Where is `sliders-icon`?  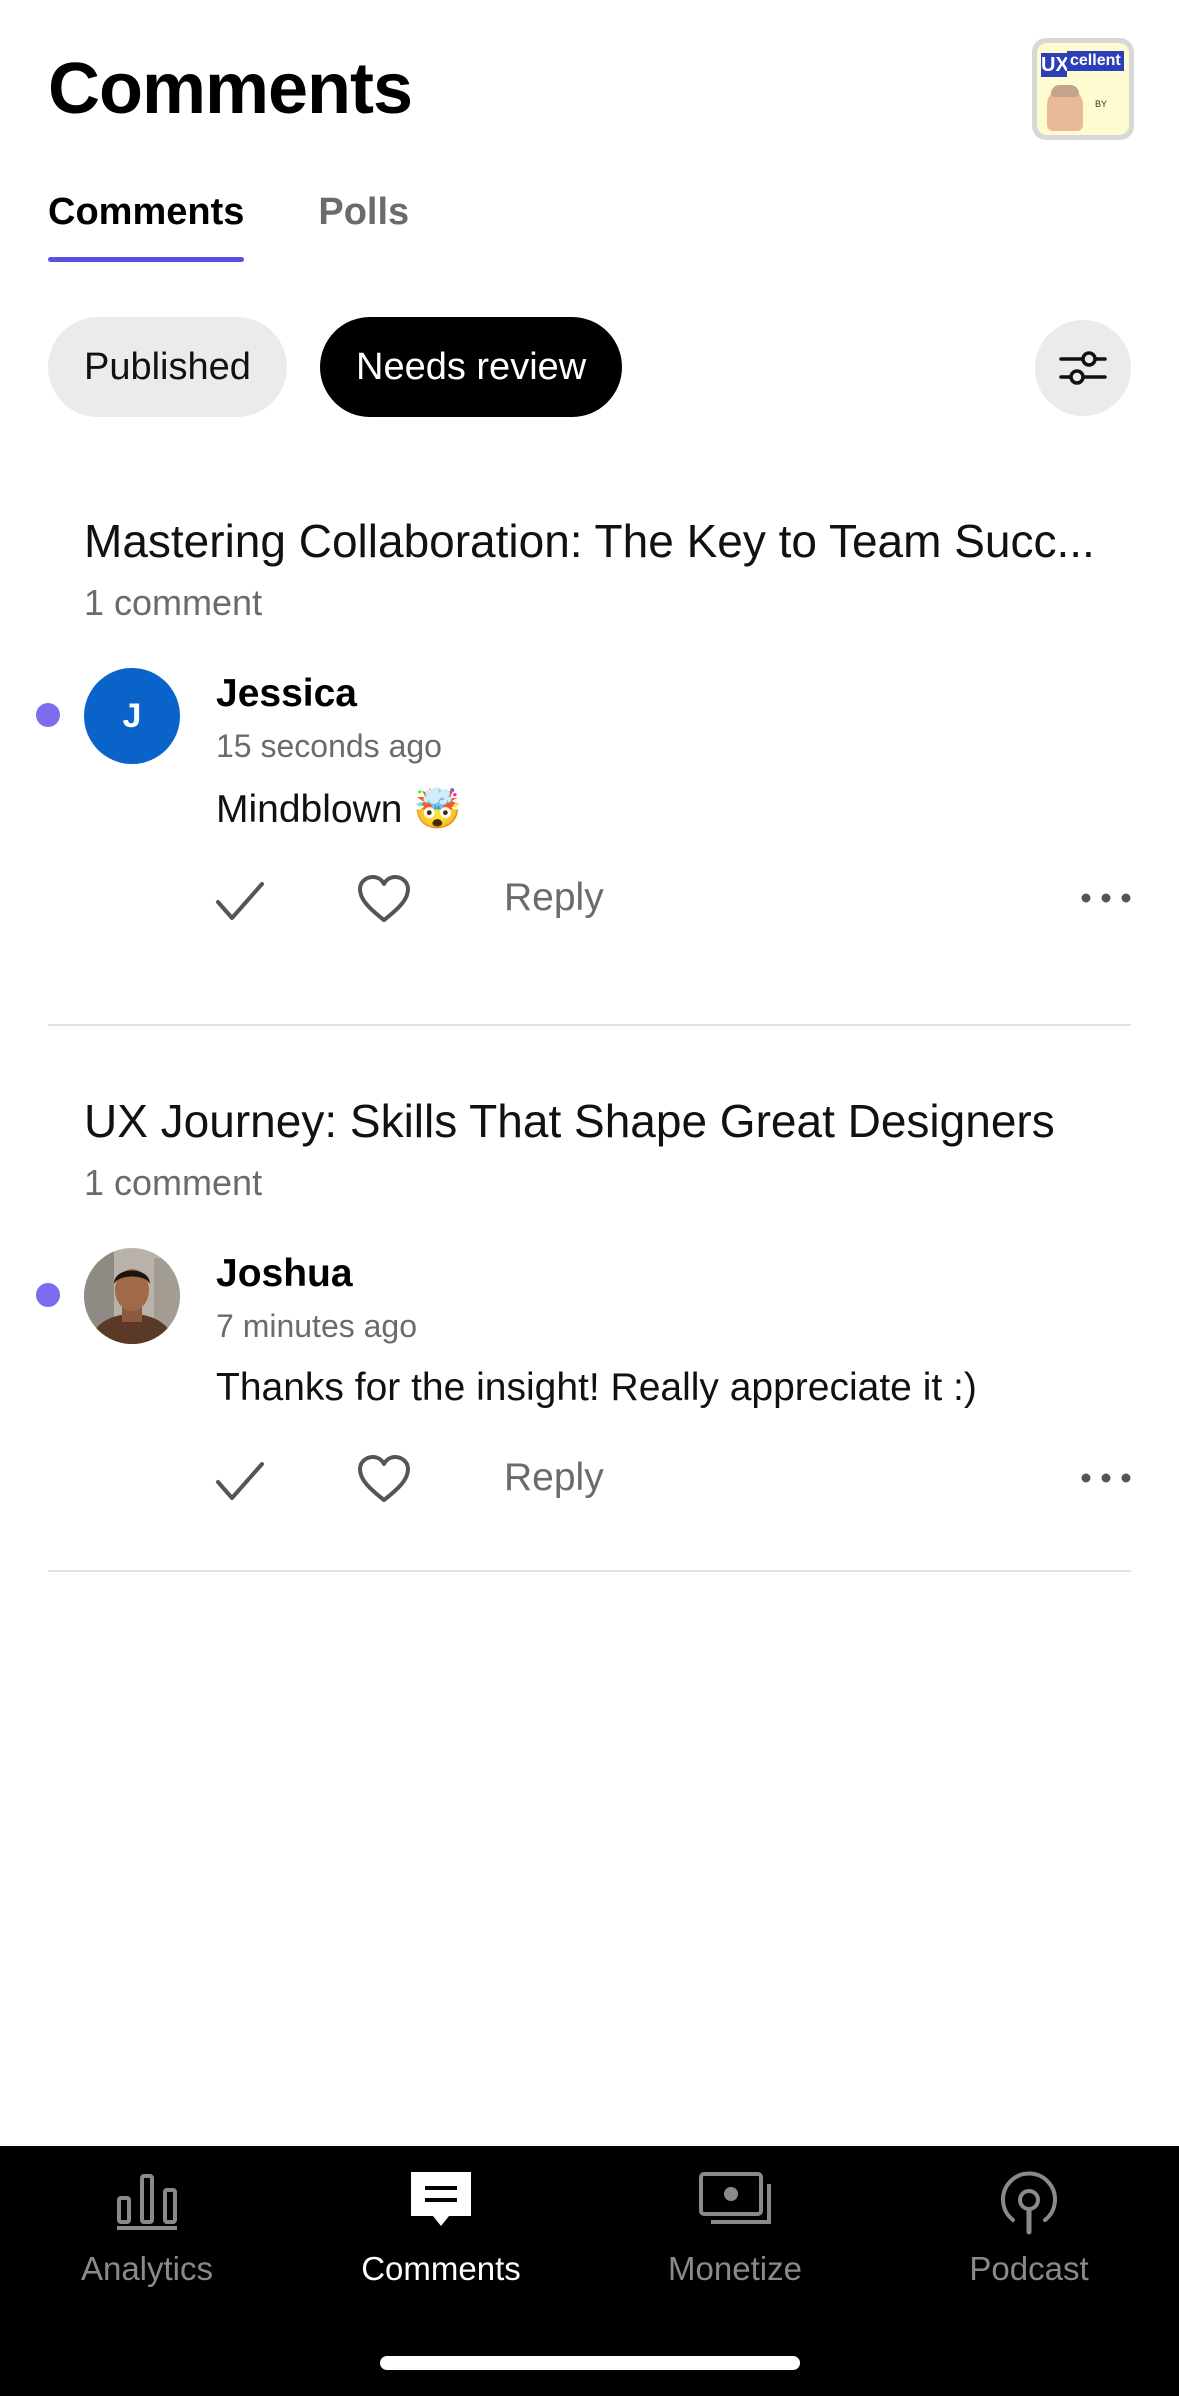
sliders-icon is located at coordinates (1083, 368).